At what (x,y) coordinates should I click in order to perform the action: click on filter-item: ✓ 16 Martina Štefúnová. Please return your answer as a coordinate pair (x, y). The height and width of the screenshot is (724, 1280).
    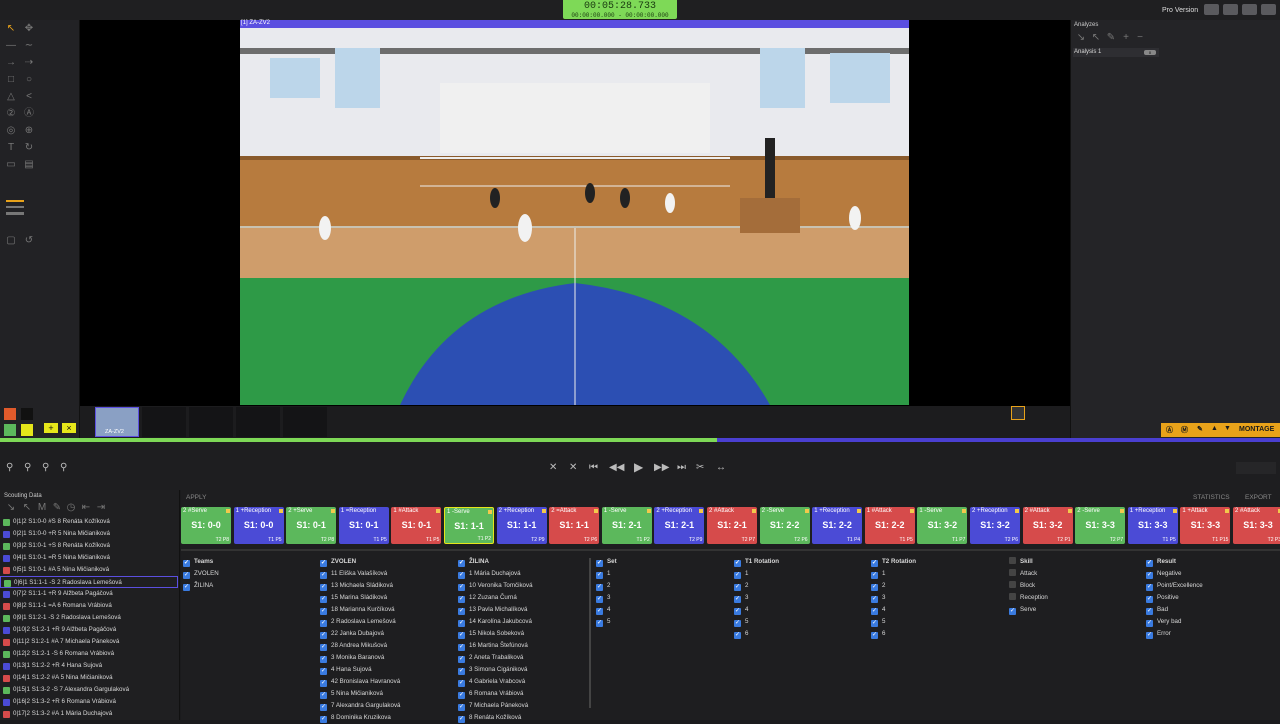
    Looking at the image, I should click on (495, 646).